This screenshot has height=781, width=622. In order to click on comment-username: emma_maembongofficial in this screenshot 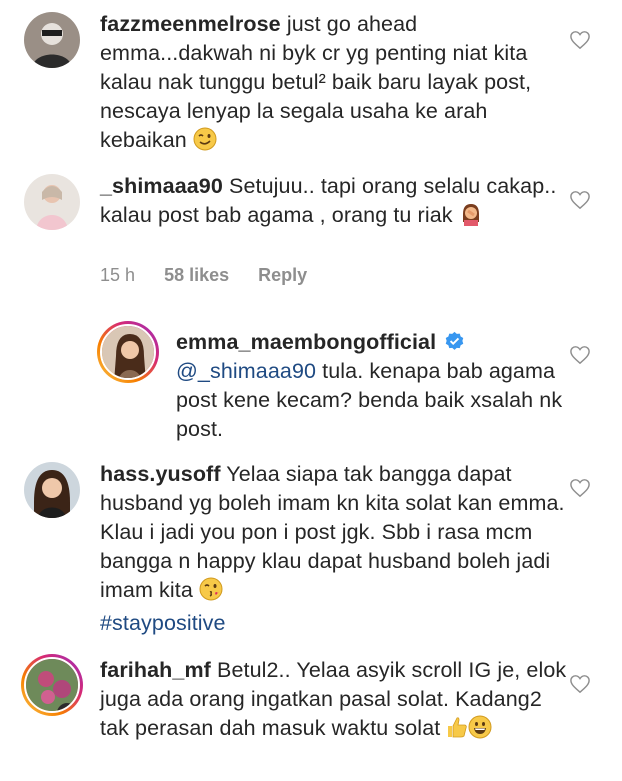, I will do `click(306, 342)`.